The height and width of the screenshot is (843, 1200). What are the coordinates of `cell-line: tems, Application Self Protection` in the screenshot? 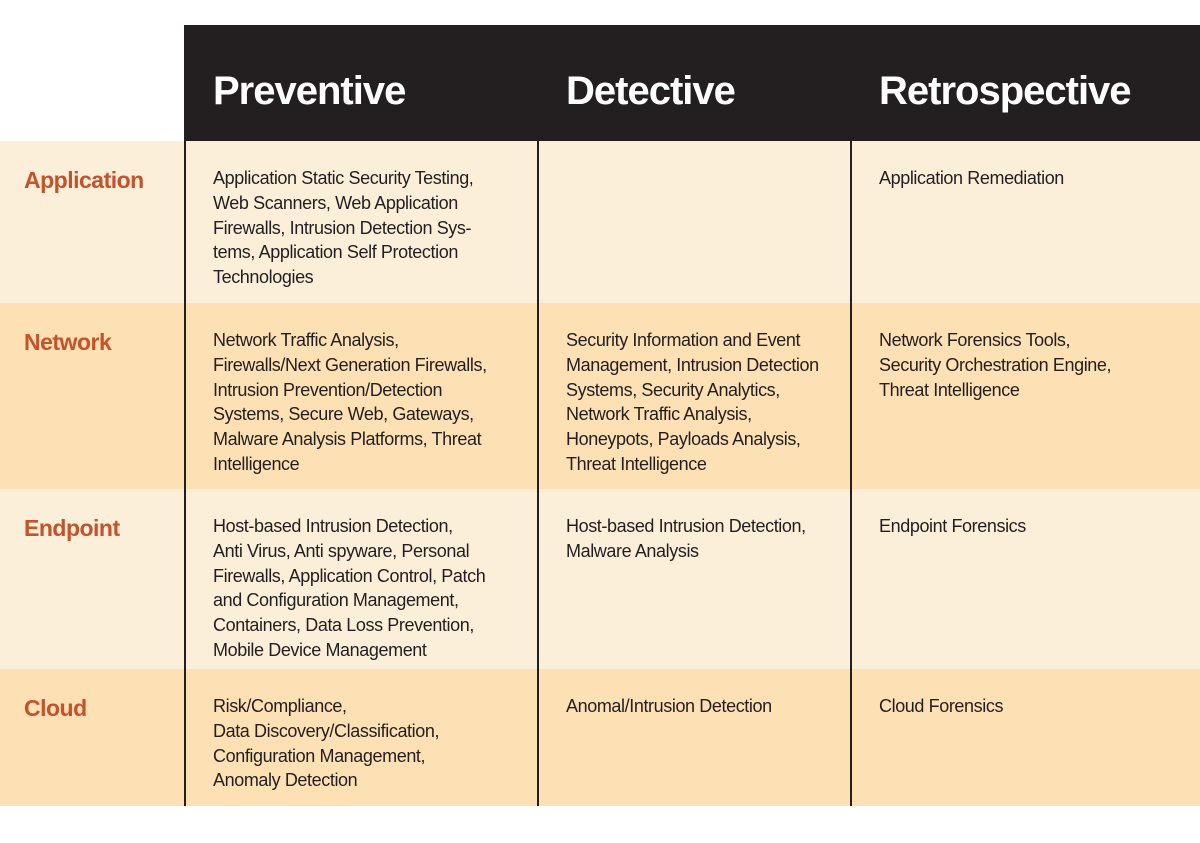 It's located at (335, 252).